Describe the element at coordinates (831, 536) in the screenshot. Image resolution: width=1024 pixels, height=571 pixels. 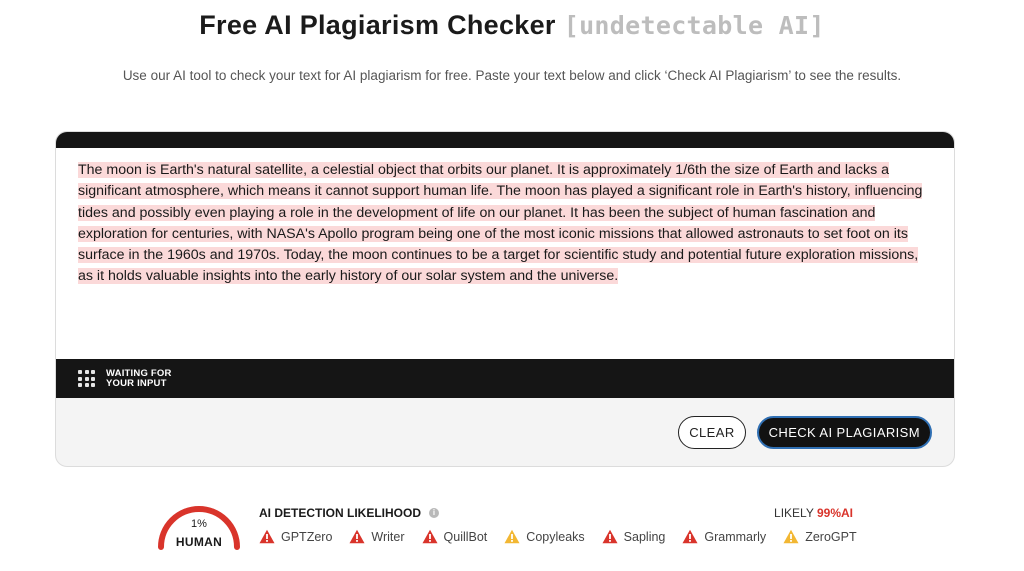
I see `detector-name: ZeroGPT` at that location.